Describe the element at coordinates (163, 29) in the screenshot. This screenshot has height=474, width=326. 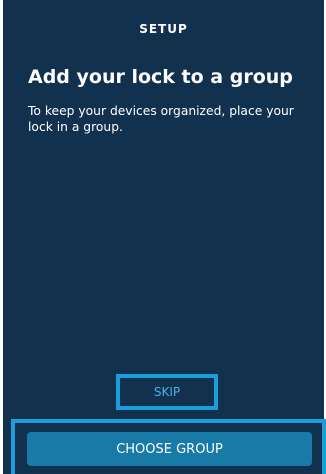
I see `header-title: SETUP` at that location.